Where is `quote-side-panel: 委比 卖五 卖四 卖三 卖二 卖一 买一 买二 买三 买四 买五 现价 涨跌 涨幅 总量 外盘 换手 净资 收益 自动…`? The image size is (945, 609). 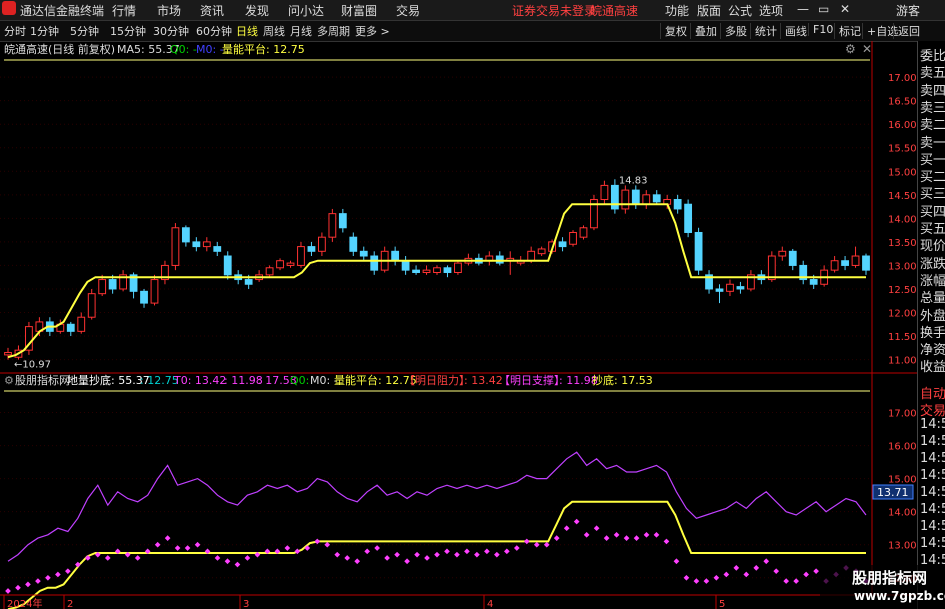 quote-side-panel: 委比 卖五 卖四 卖三 卖二 卖一 买一 买二 买三 买四 买五 现价 涨跌 涨幅 总量 外盘 换手 净资 收益 自动… is located at coordinates (931, 325).